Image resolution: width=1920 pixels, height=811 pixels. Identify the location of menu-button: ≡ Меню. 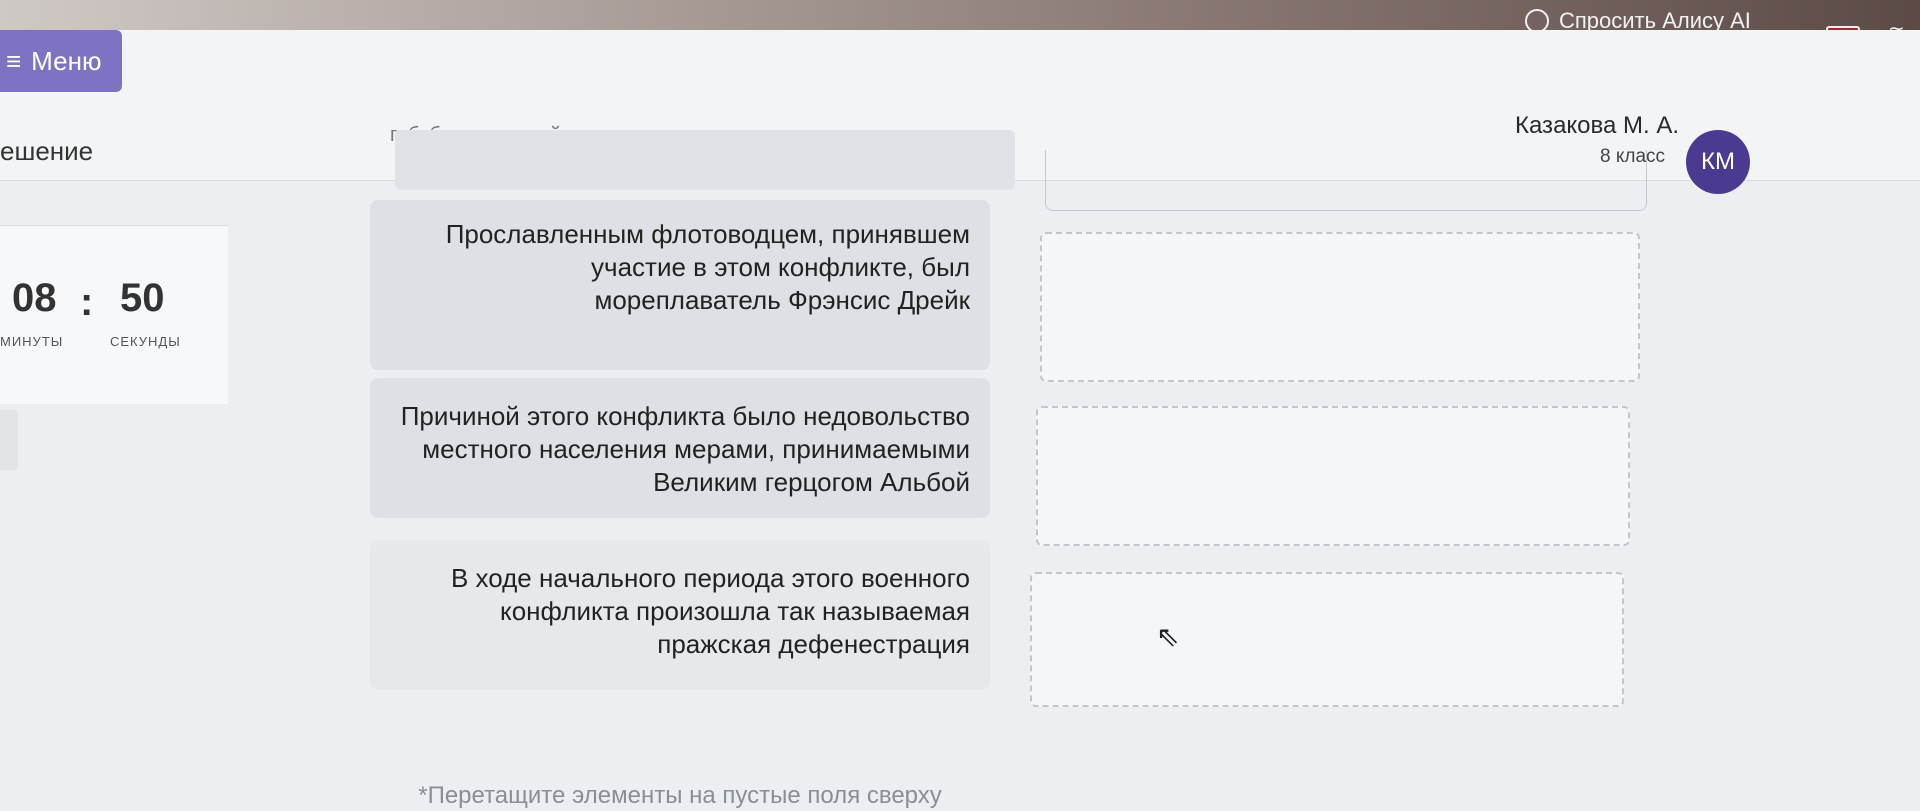
(61, 61).